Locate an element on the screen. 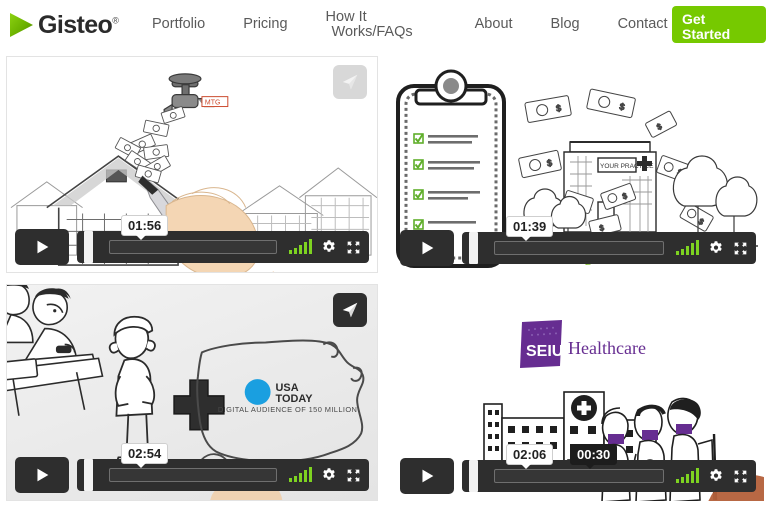 The width and height of the screenshot is (770, 508). time-badge: 01:39 is located at coordinates (530, 228).